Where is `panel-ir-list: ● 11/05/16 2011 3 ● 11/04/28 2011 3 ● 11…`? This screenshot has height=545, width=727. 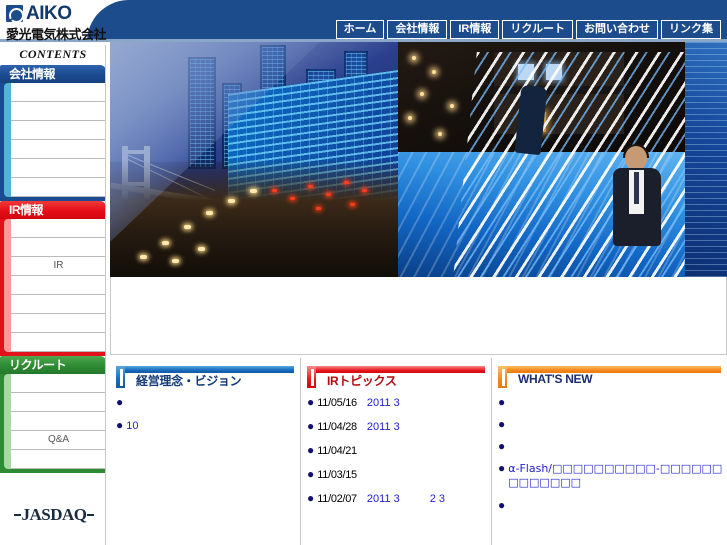
panel-ir-list: ● 11/05/16 2011 3 ● 11/04/28 2011 3 ● 11… is located at coordinates (399, 451).